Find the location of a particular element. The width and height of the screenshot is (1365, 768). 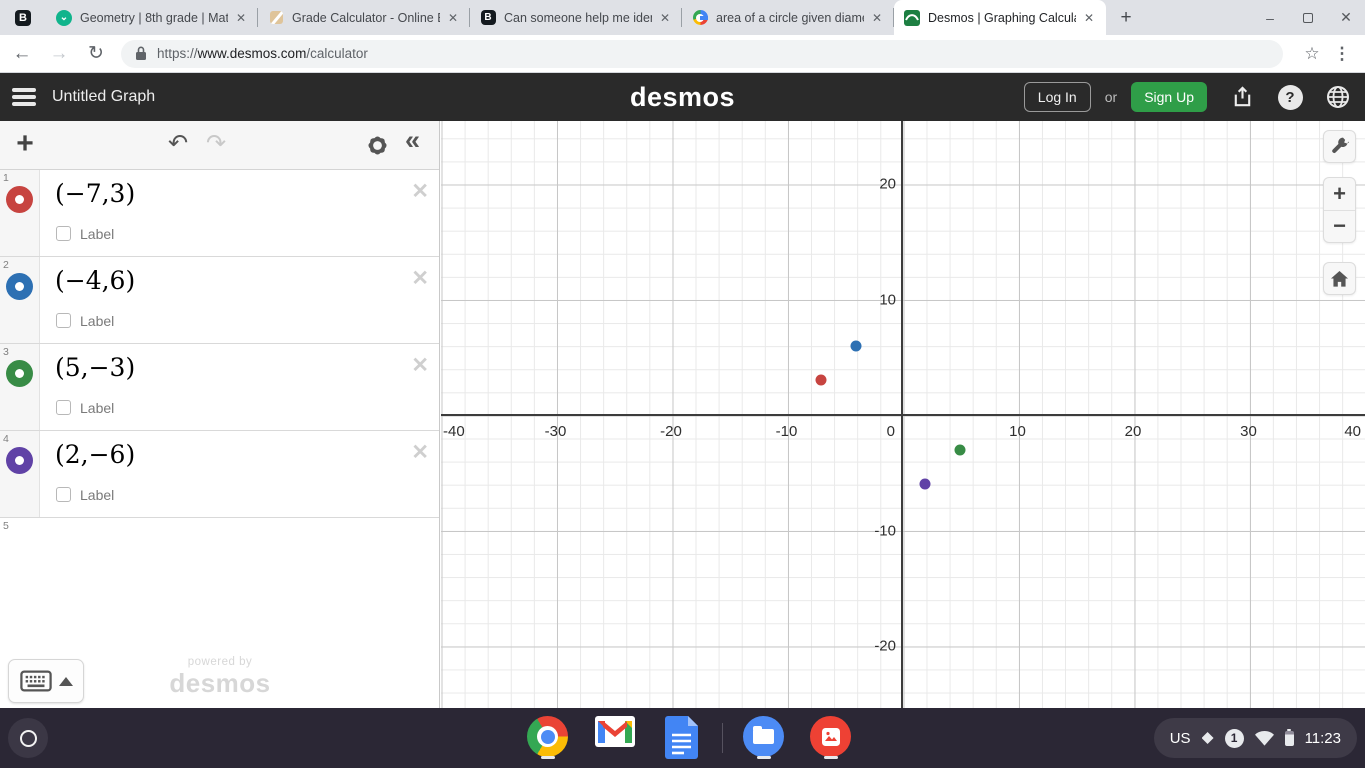

default-view-home-button is located at coordinates (1339, 278).